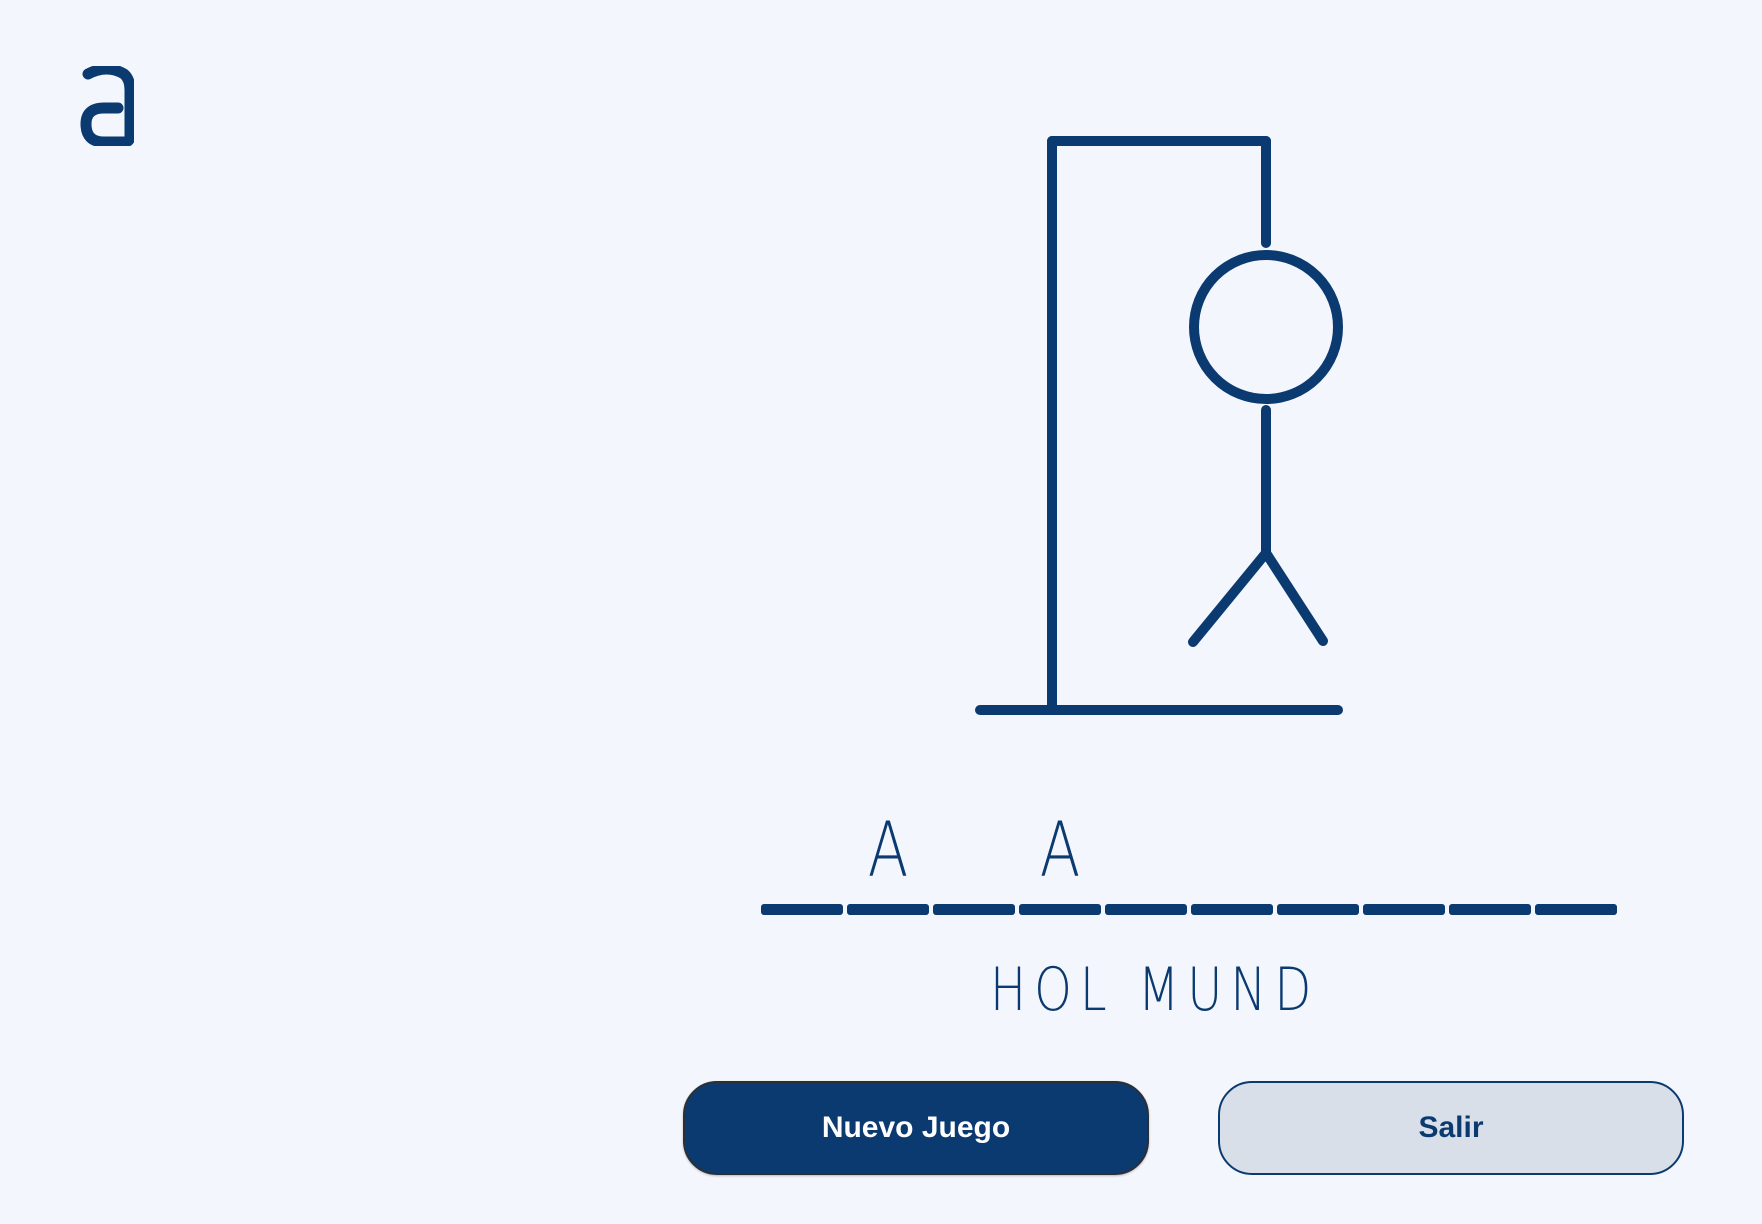 Image resolution: width=1762 pixels, height=1224 pixels. What do you see at coordinates (1229, 597) in the screenshot?
I see `hangman-left-leg` at bounding box center [1229, 597].